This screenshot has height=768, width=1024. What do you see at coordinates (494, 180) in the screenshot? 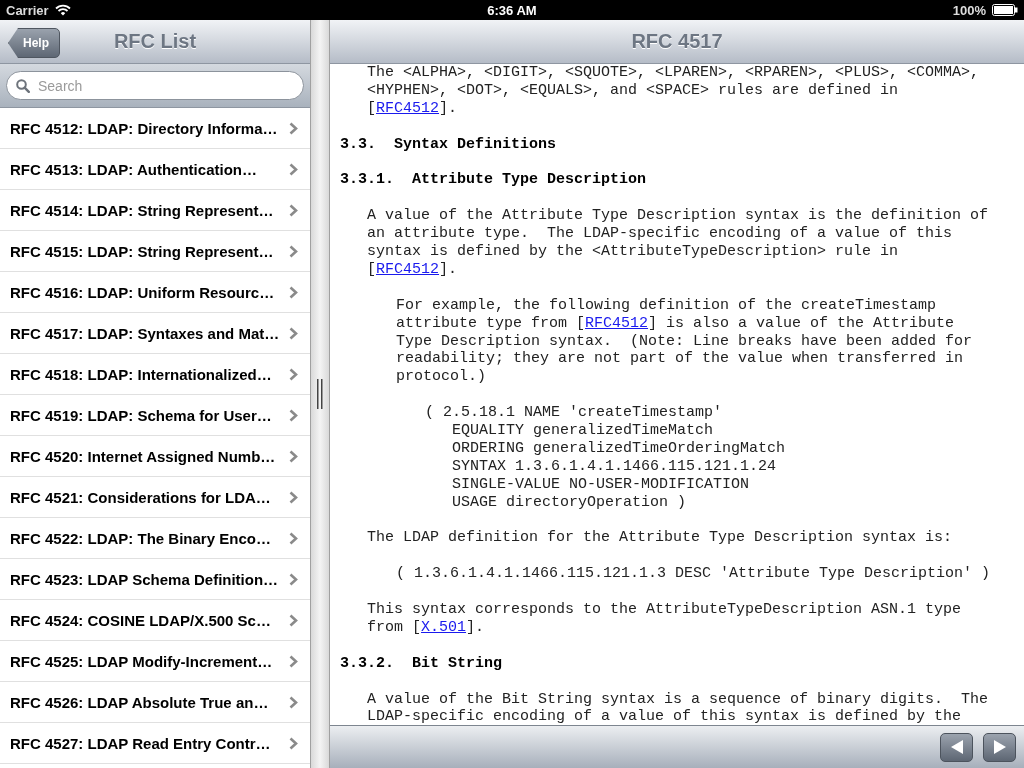
I see `section-heading: 3.3.1. Attribute Type Description` at bounding box center [494, 180].